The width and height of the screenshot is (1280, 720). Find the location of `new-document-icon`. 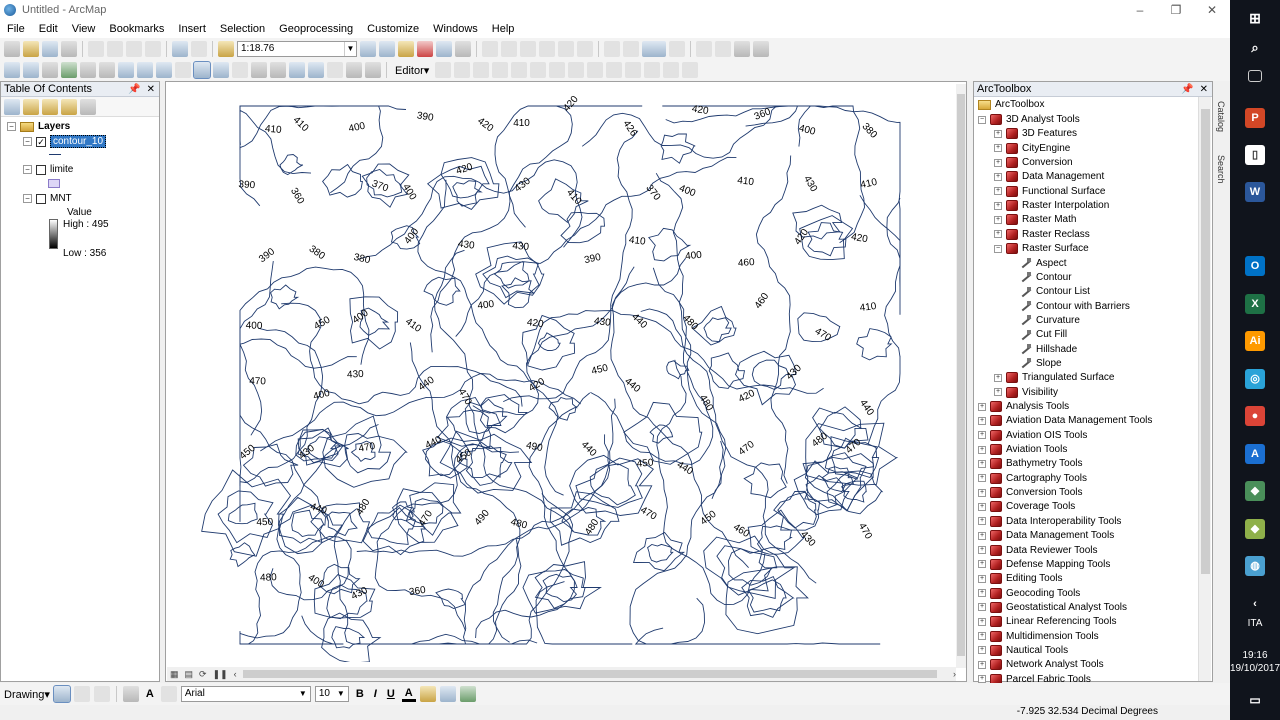

new-document-icon is located at coordinates (12, 49).